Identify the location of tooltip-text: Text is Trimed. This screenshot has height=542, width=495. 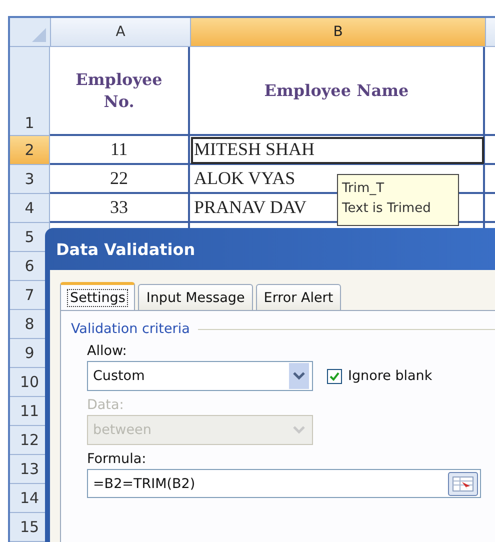
(387, 209).